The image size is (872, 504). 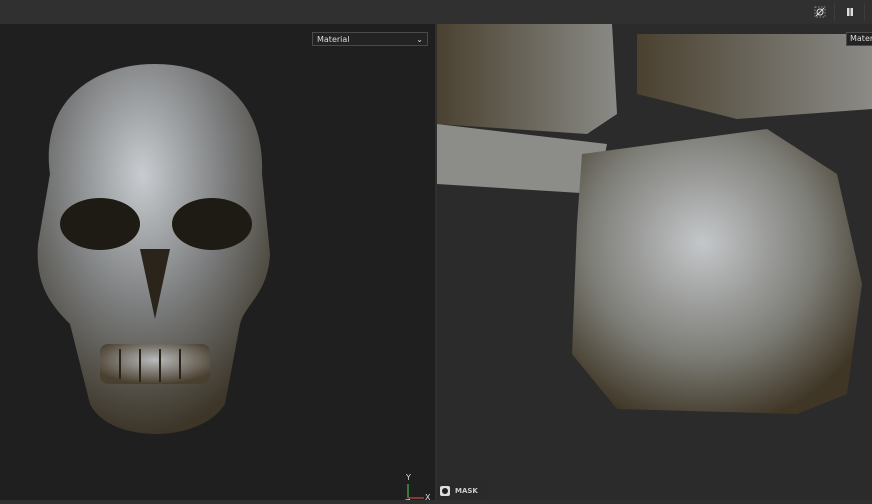 What do you see at coordinates (417, 486) in the screenshot?
I see `axis-gizmo: Y X Z` at bounding box center [417, 486].